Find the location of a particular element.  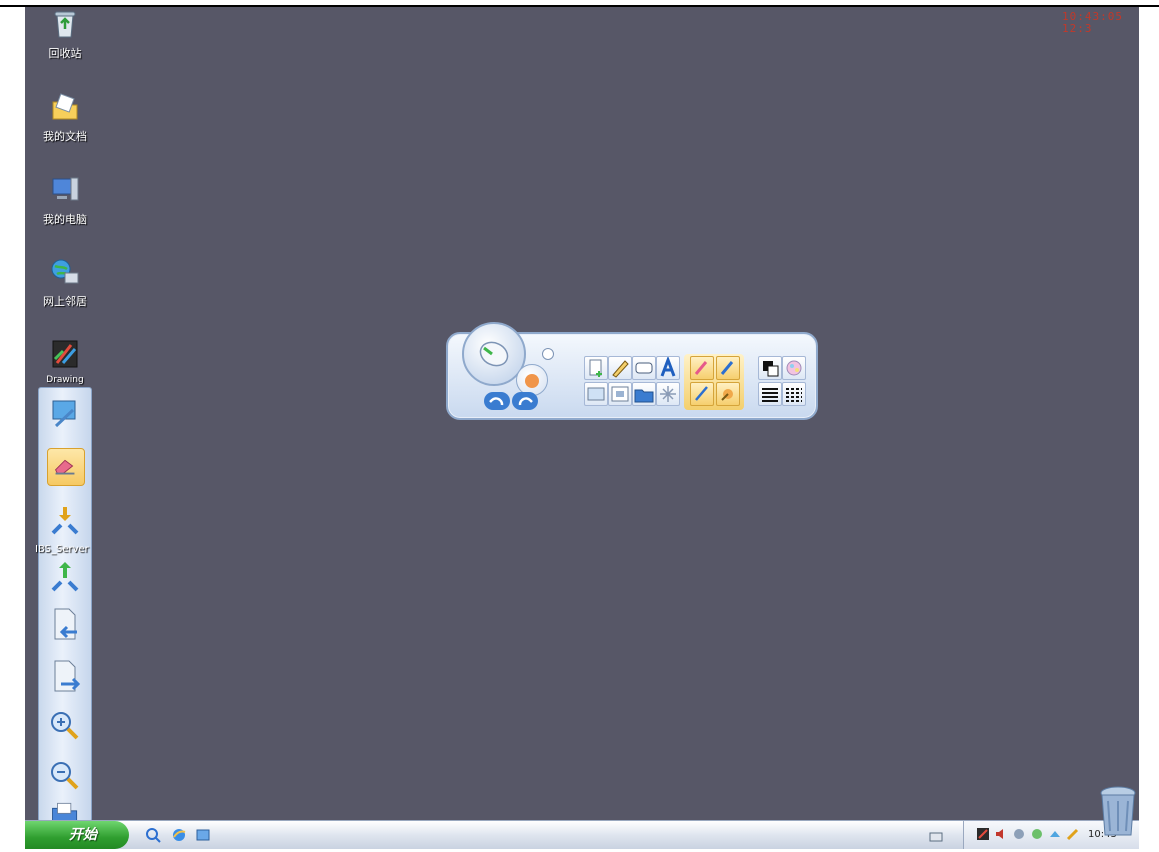

search-icon is located at coordinates (153, 835).